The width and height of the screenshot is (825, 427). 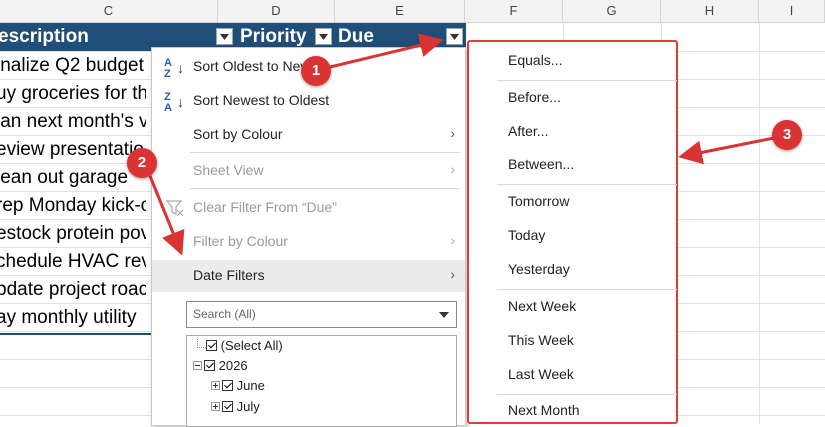 What do you see at coordinates (316, 71) in the screenshot?
I see `callout-badge-1: 1` at bounding box center [316, 71].